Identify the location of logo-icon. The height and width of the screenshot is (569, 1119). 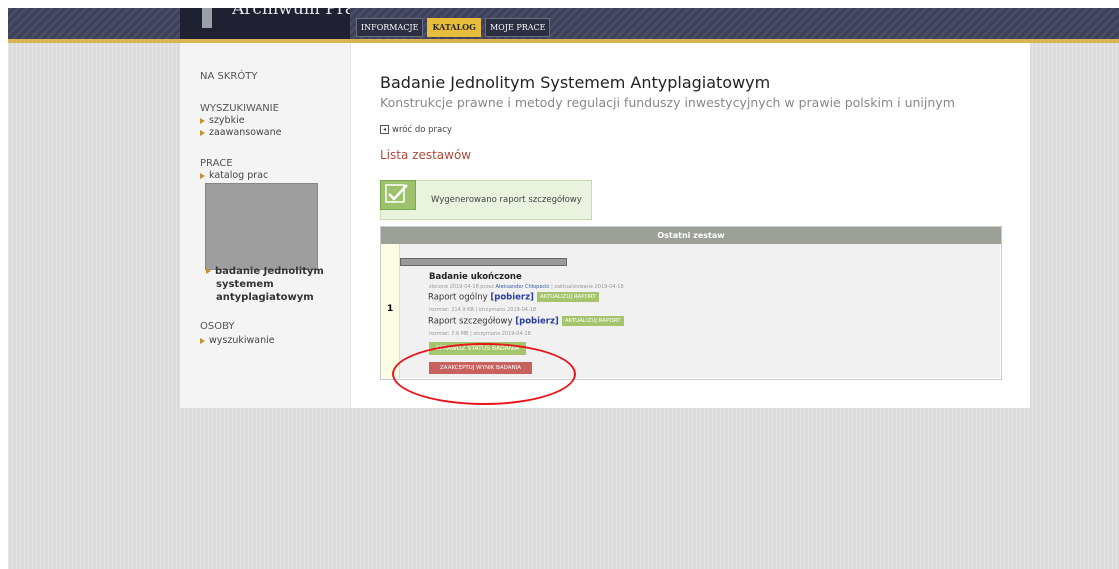
(207, 18).